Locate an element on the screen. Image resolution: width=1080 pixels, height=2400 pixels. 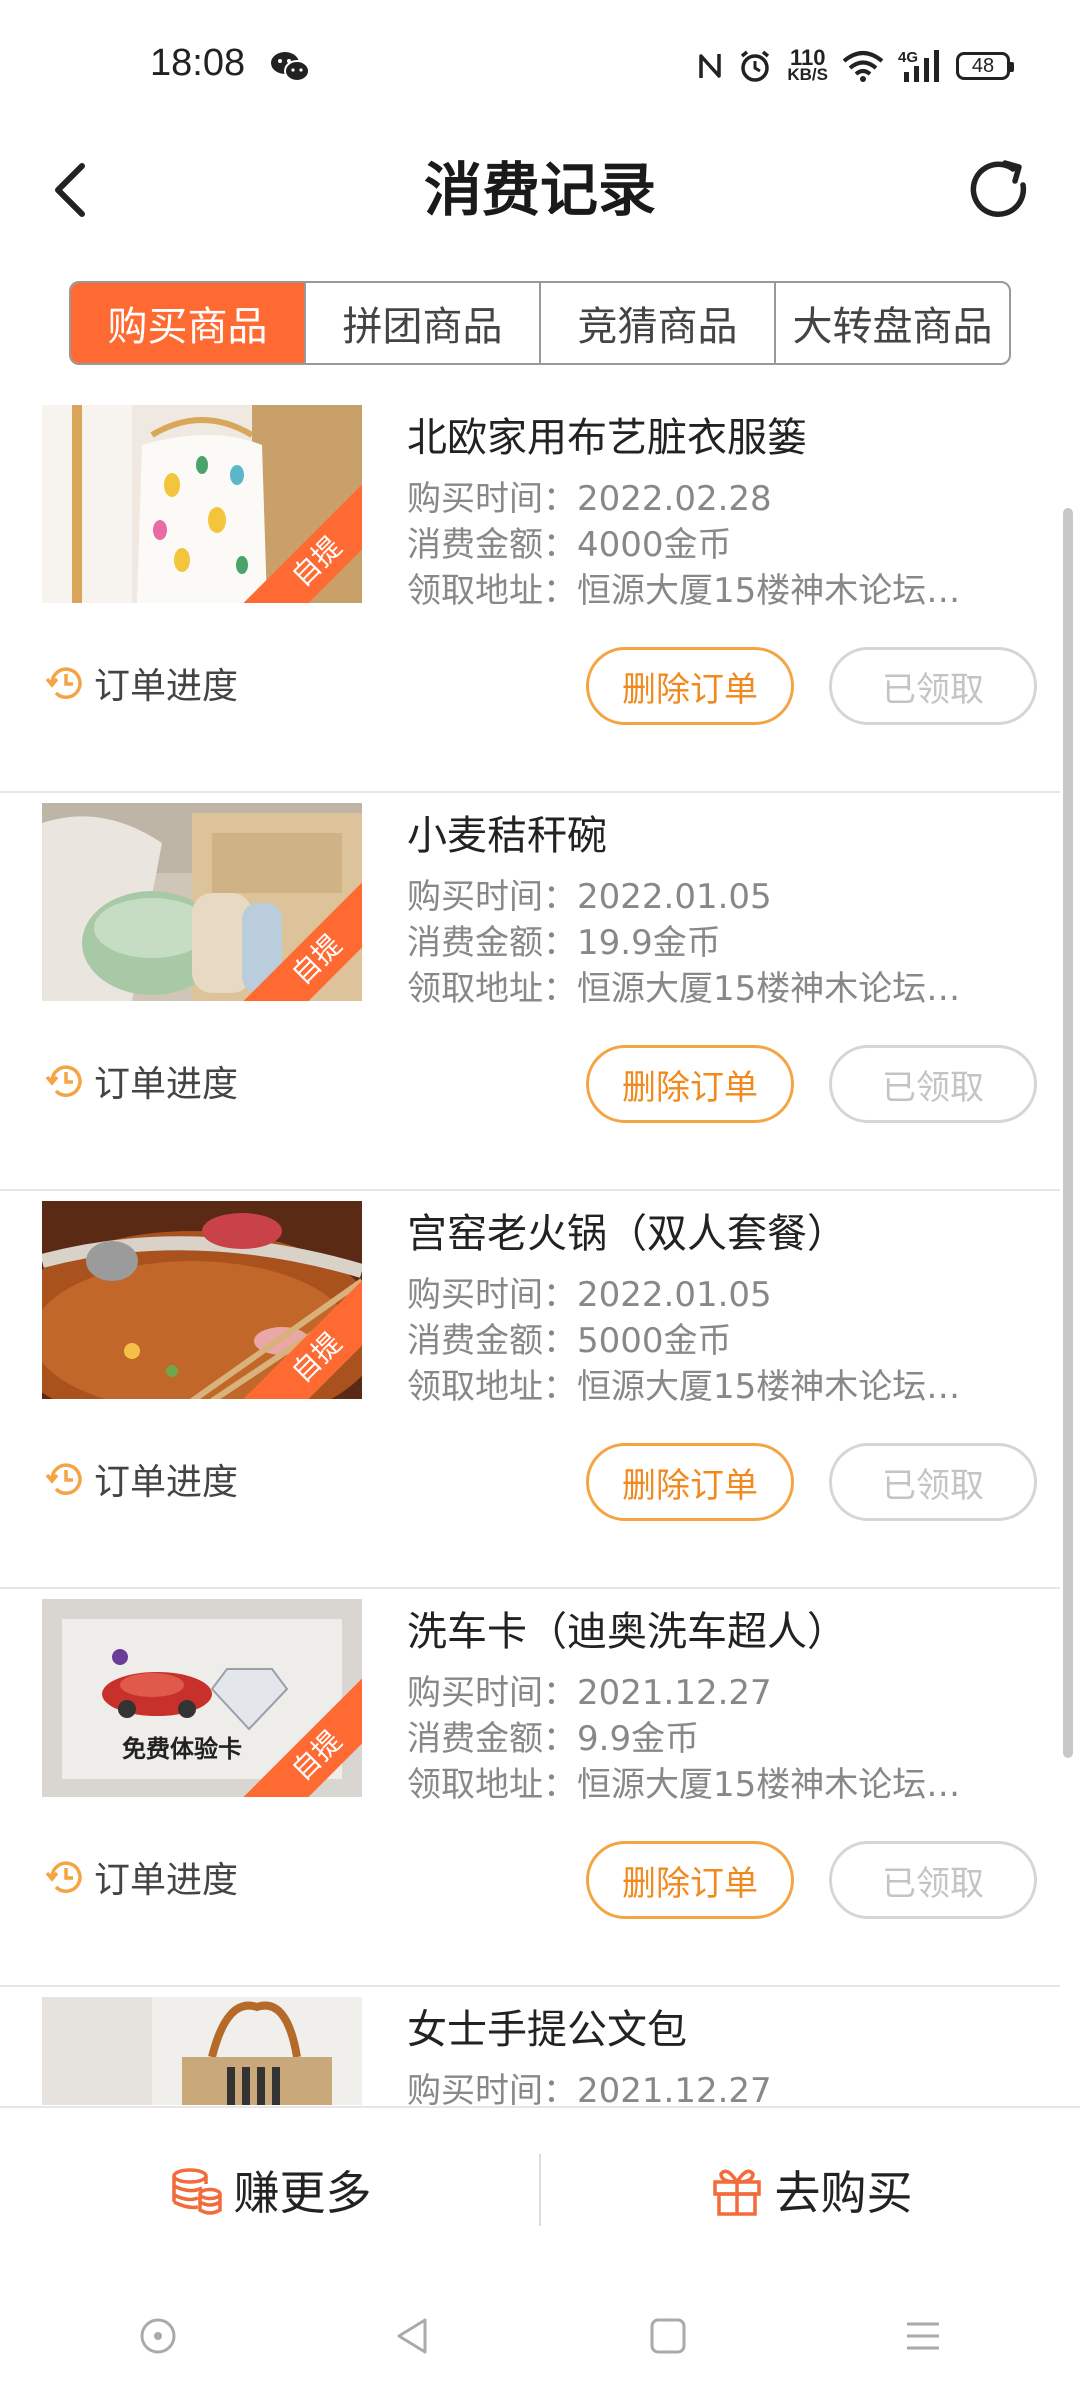
product-name: 女士手提公文包 is located at coordinates (547, 2030).